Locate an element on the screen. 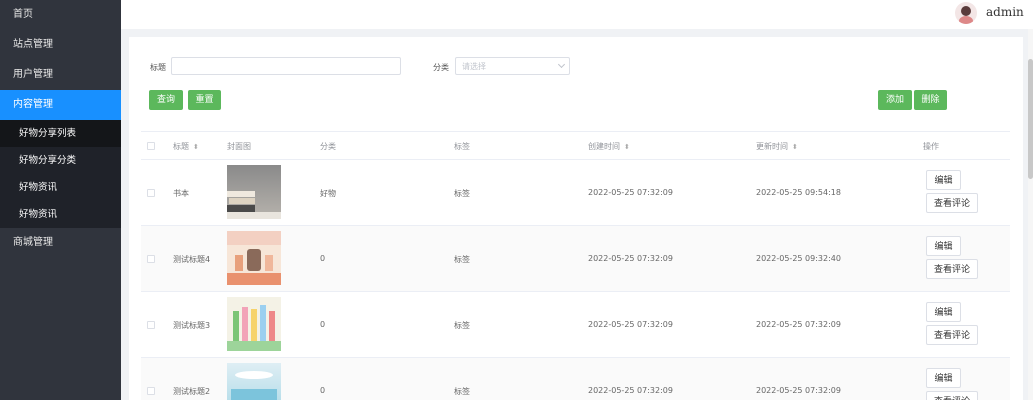  grass-shape is located at coordinates (254, 346).